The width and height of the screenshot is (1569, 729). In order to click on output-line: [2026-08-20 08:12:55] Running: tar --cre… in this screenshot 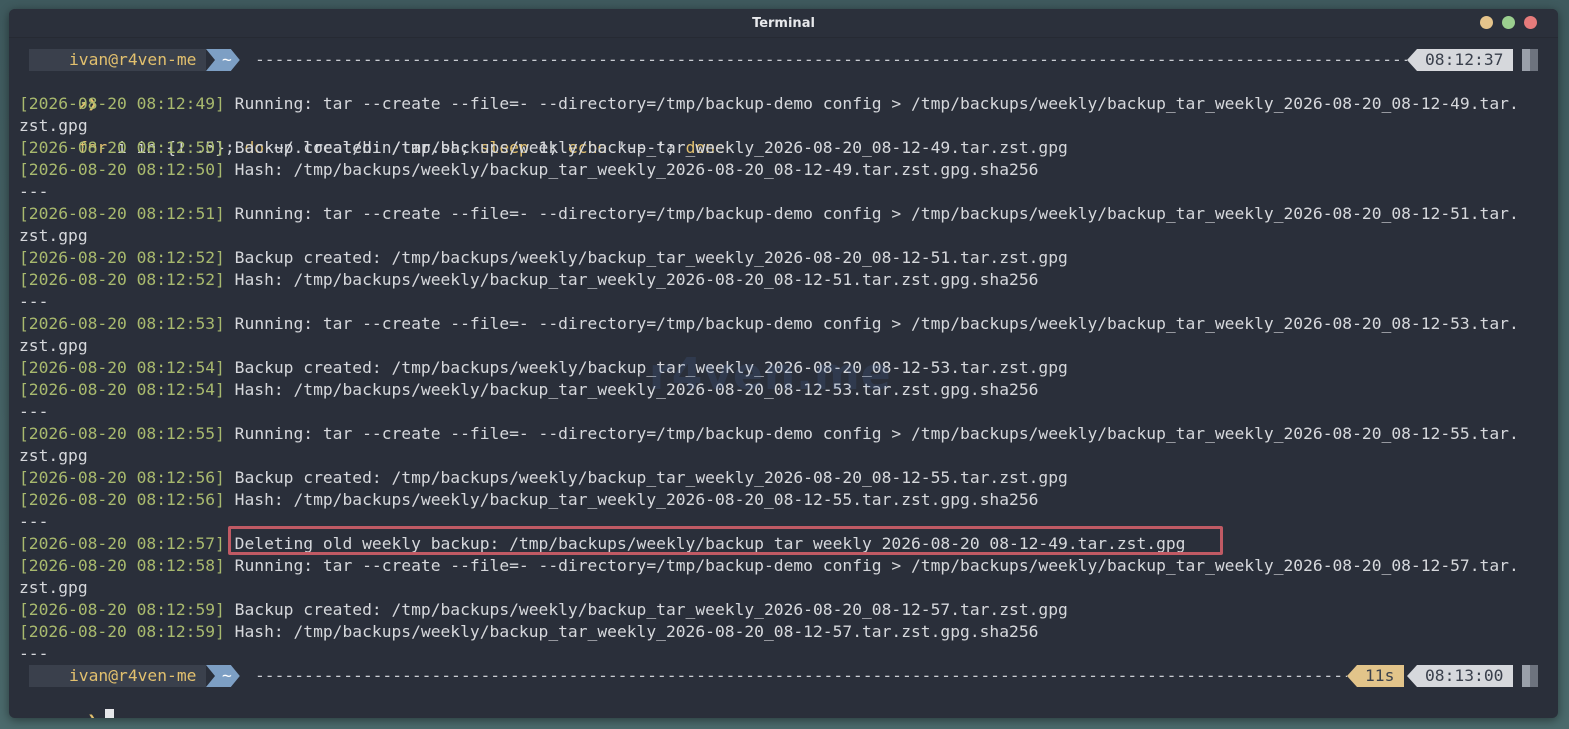, I will do `click(784, 434)`.